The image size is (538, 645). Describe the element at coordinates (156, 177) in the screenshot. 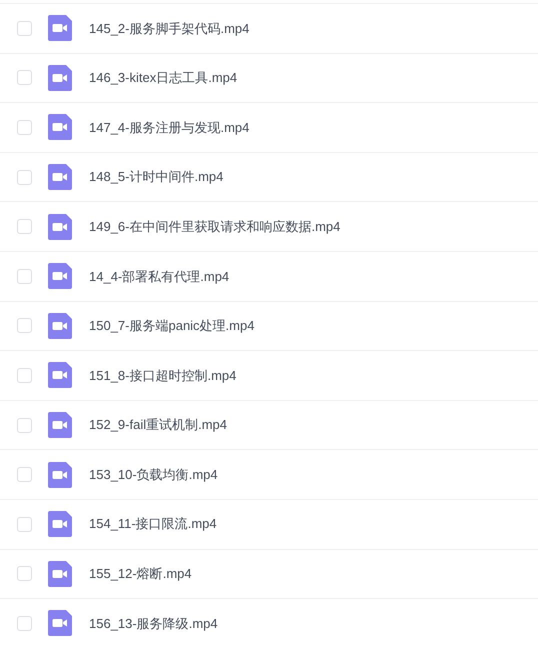

I see `file-name: 148_5-计时中间件.mp4` at that location.